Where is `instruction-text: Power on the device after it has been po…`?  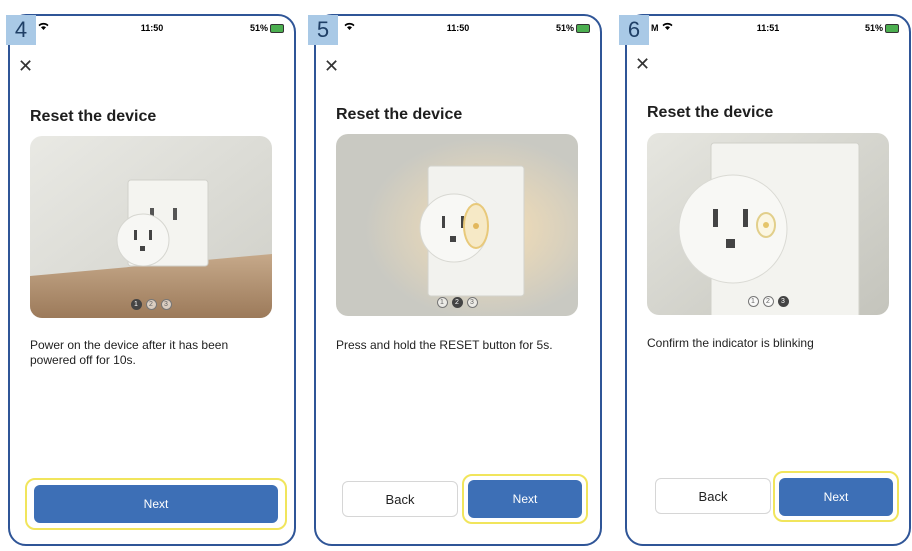 instruction-text: Power on the device after it has been po… is located at coordinates (129, 352).